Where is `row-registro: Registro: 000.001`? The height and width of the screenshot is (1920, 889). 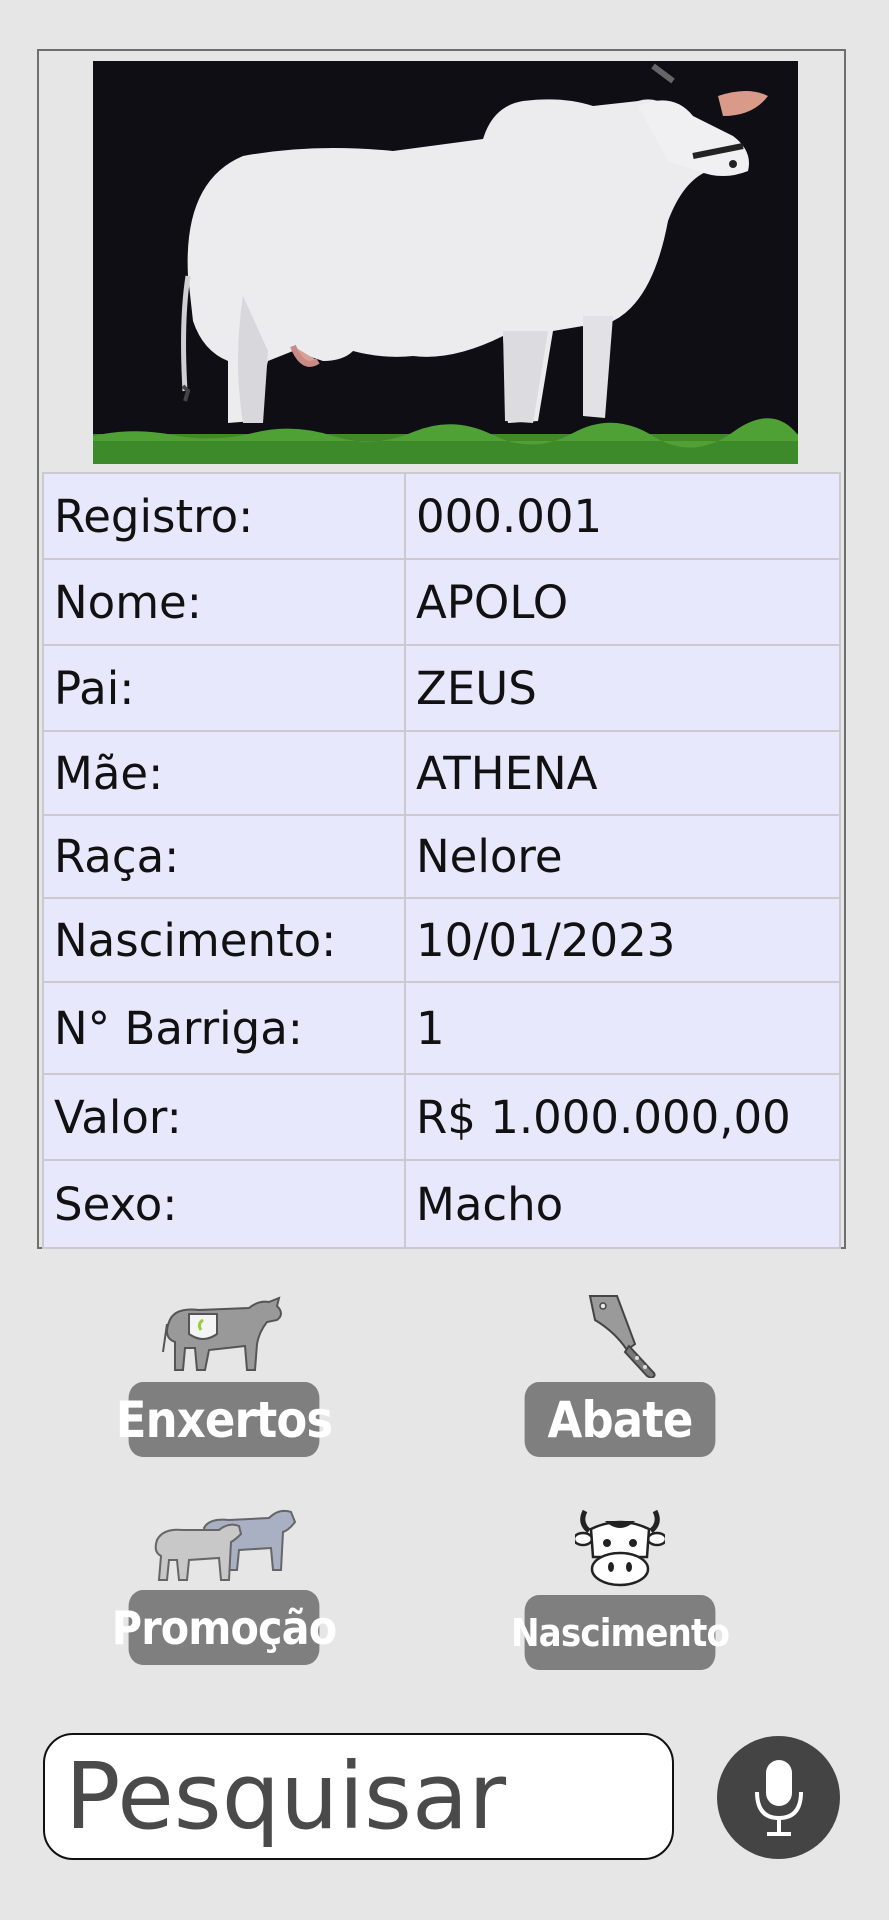 row-registro: Registro: 000.001 is located at coordinates (441, 516).